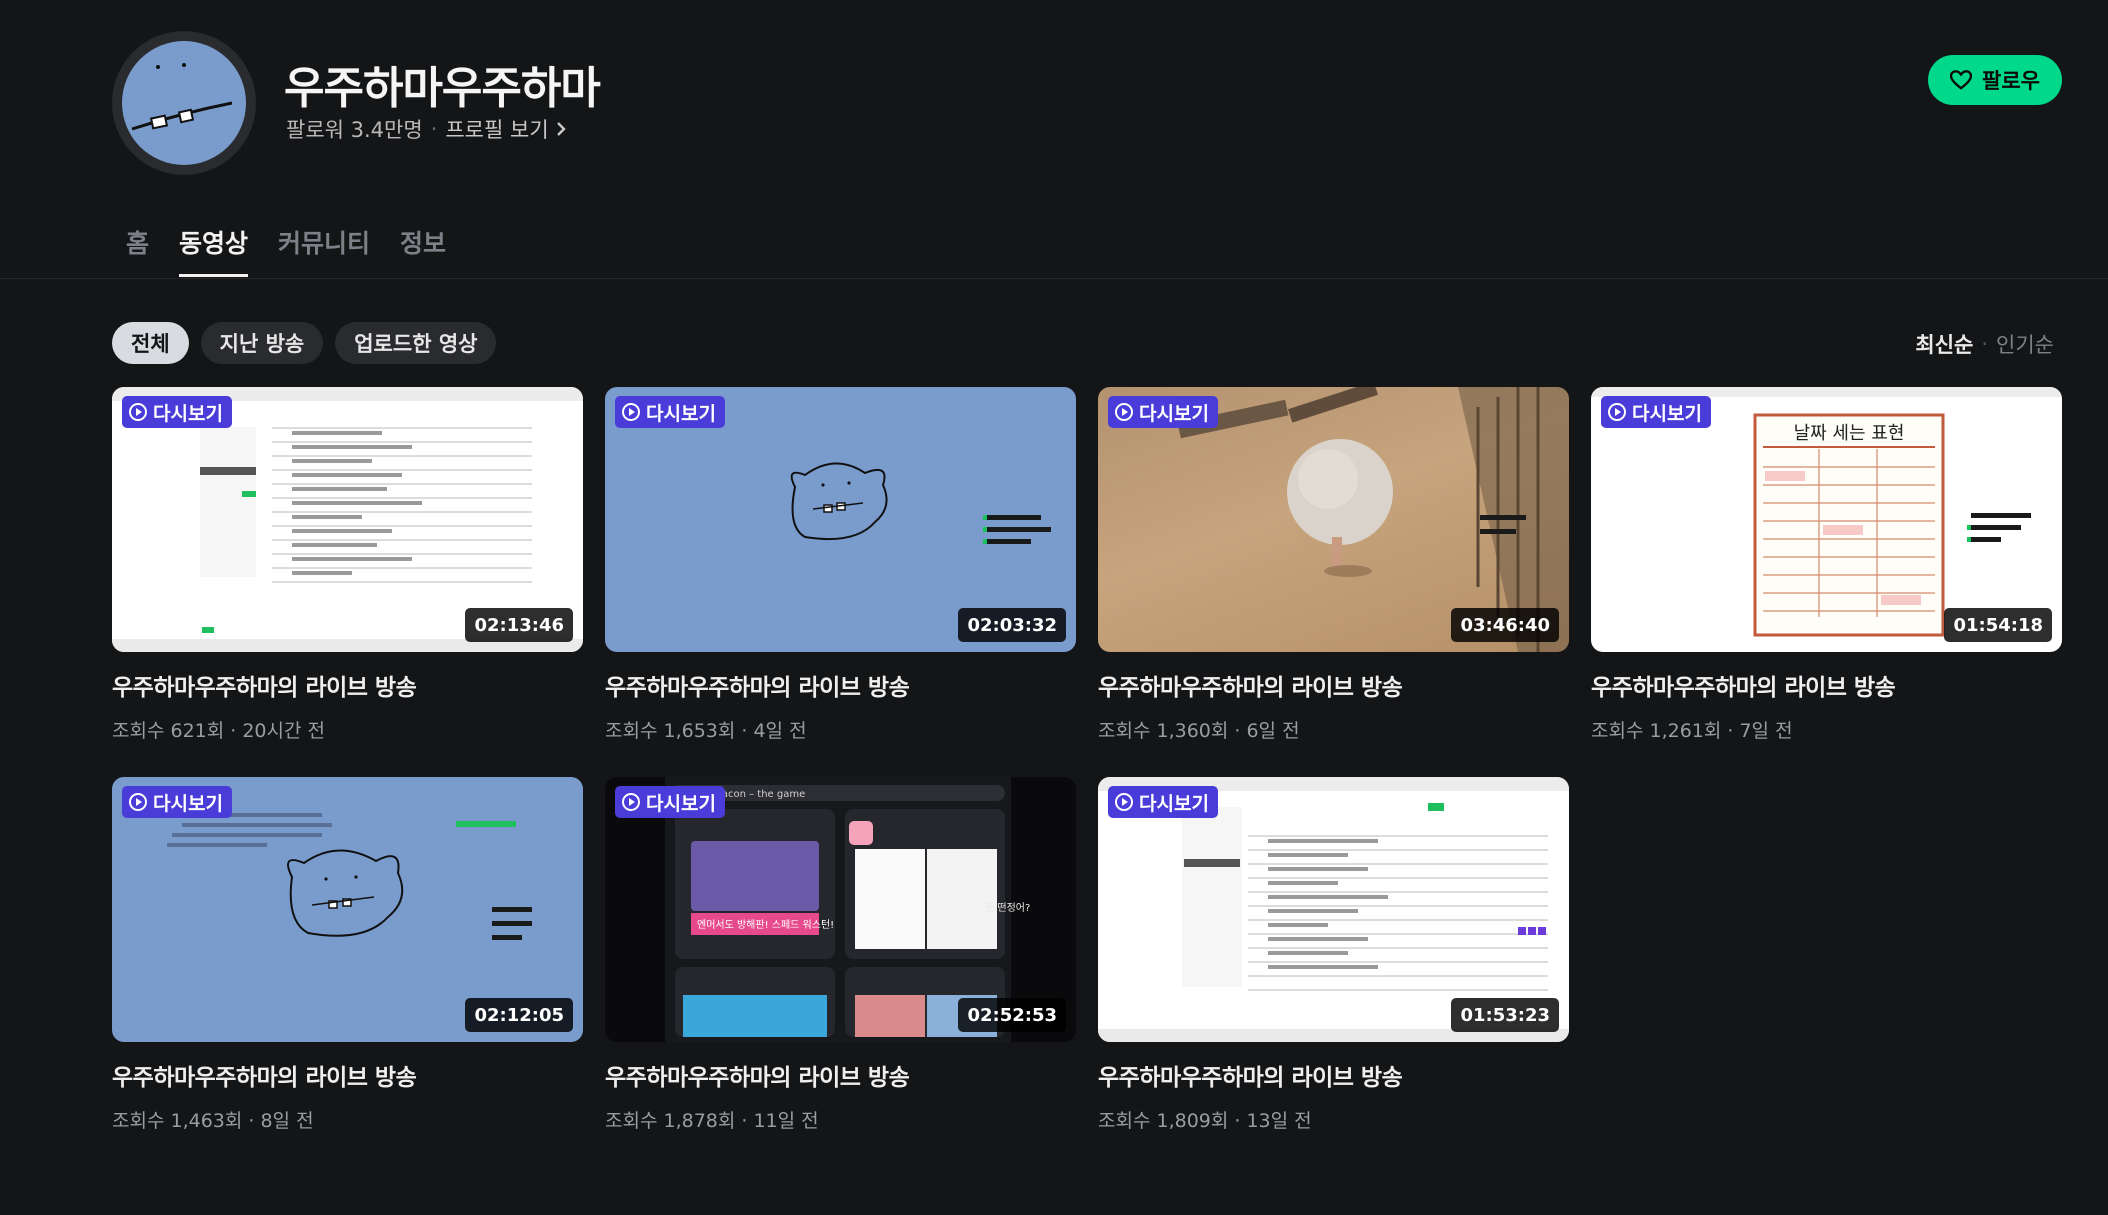 The height and width of the screenshot is (1215, 2108). What do you see at coordinates (1012, 625) in the screenshot?
I see `video-duration: 02:03:32` at bounding box center [1012, 625].